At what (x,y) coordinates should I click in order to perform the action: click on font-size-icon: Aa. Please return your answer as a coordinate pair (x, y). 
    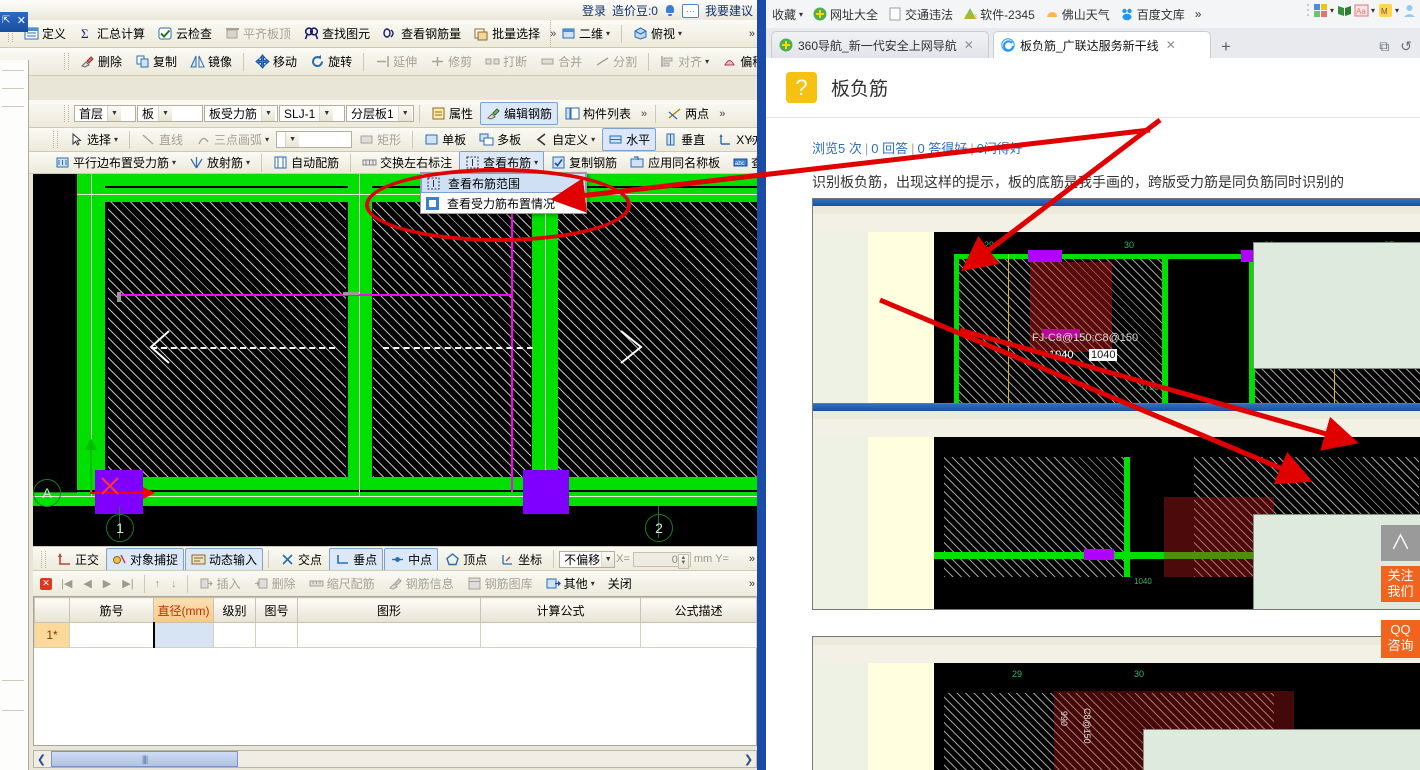
    Looking at the image, I should click on (1361, 10).